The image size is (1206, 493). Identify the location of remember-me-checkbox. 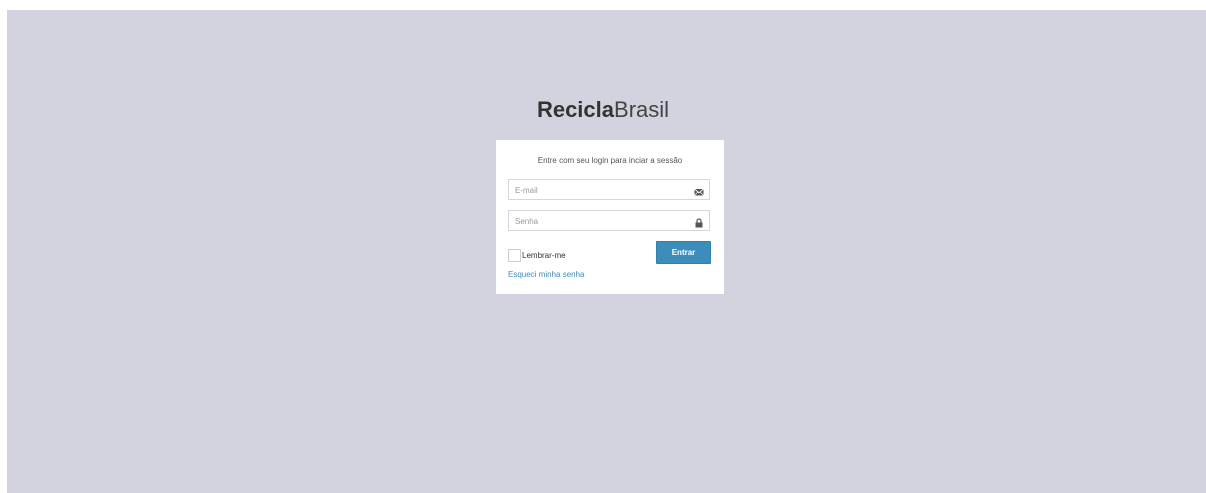
(514, 255).